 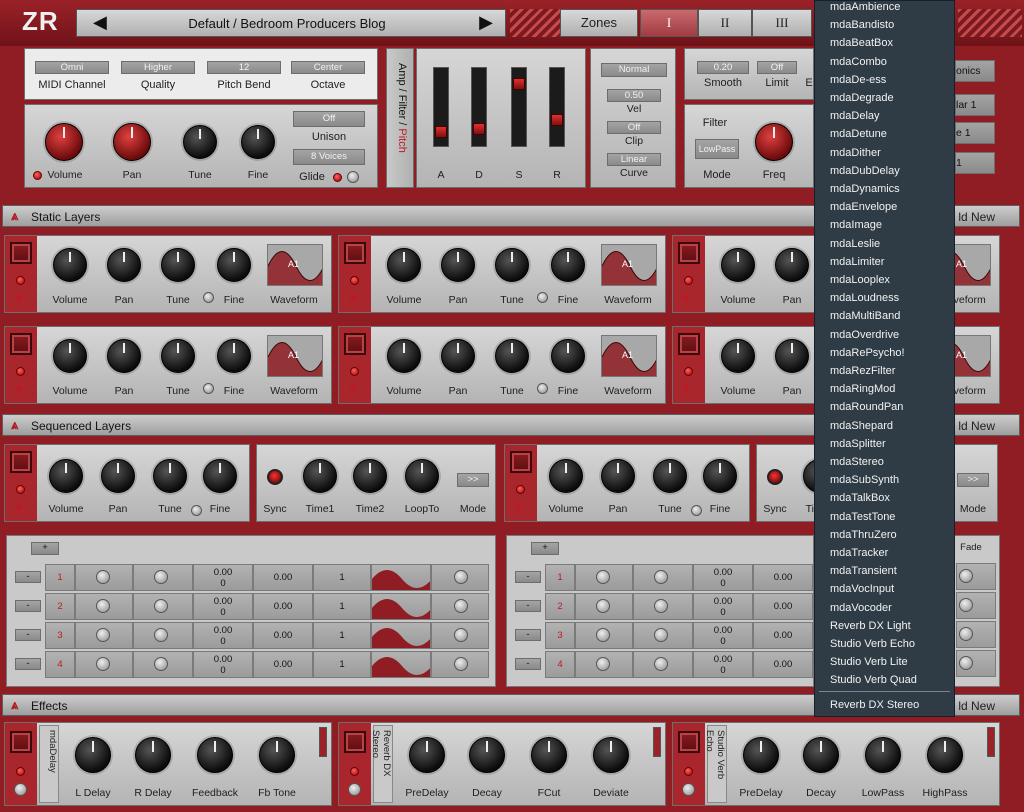 What do you see at coordinates (976, 217) in the screenshot?
I see `static-add-new-button: ld New` at bounding box center [976, 217].